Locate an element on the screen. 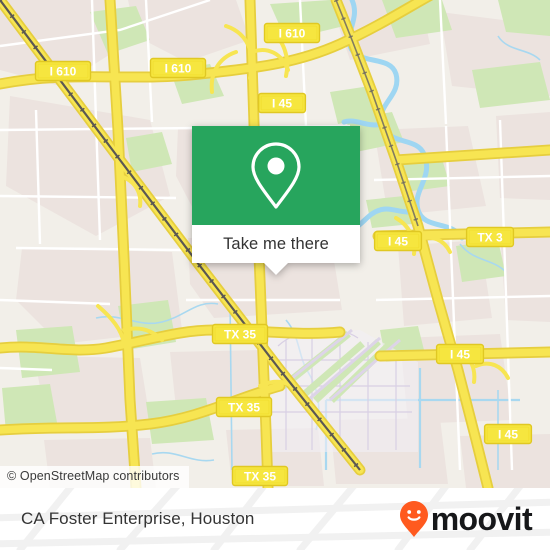 The image size is (550, 550). callout-image is located at coordinates (276, 175).